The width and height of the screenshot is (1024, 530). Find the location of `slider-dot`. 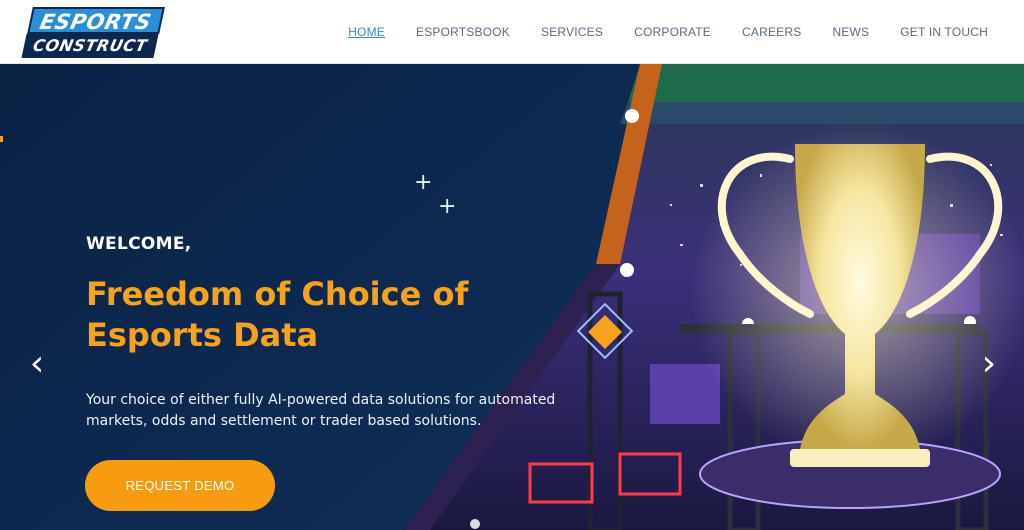

slider-dot is located at coordinates (475, 524).